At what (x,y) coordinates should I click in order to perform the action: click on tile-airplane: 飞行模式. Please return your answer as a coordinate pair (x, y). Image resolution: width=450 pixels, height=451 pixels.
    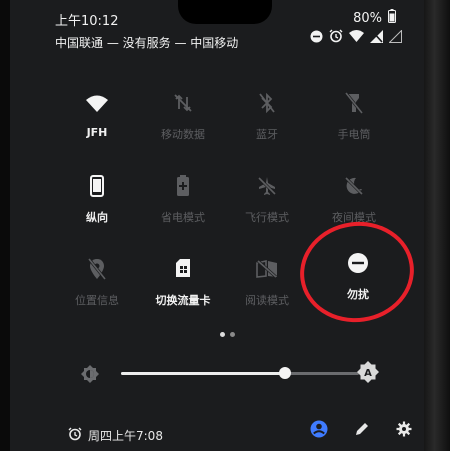
    Looking at the image, I should click on (267, 199).